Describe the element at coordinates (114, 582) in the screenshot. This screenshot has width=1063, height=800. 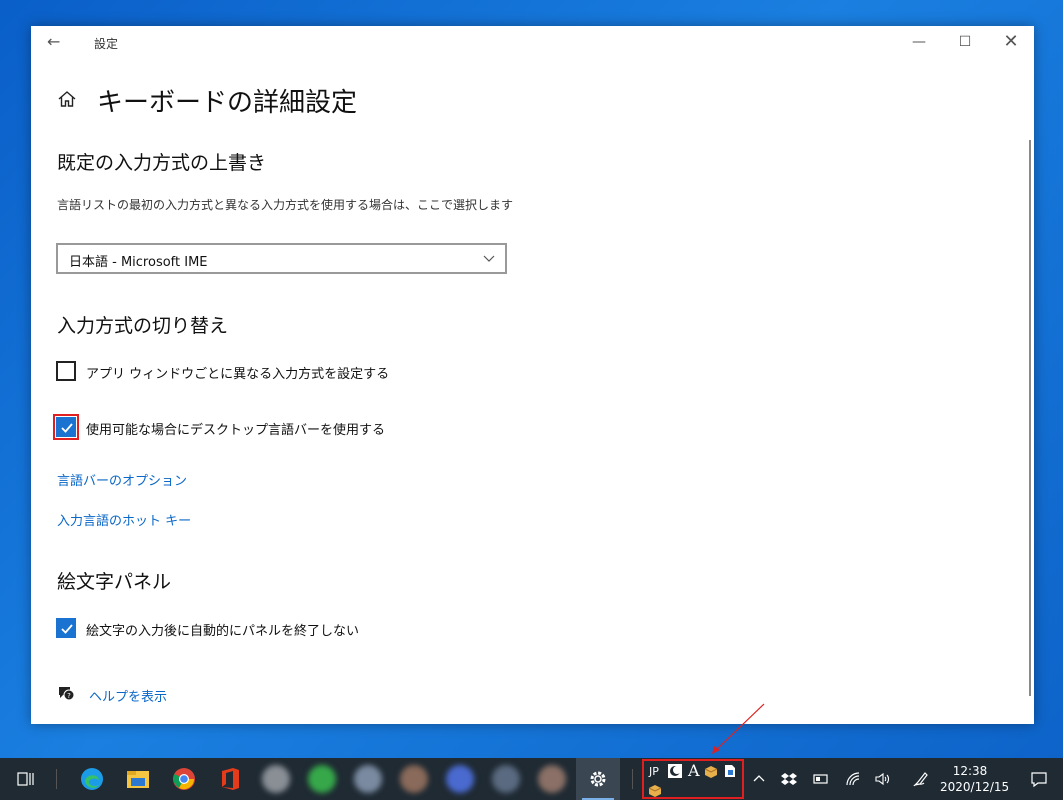
I see `emoji-section-title: 絵文字パネル` at that location.